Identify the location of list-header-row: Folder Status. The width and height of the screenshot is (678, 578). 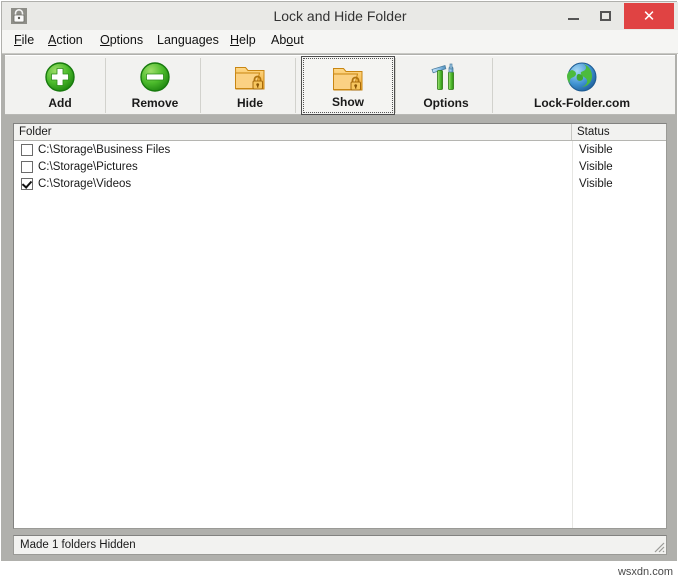
(340, 132).